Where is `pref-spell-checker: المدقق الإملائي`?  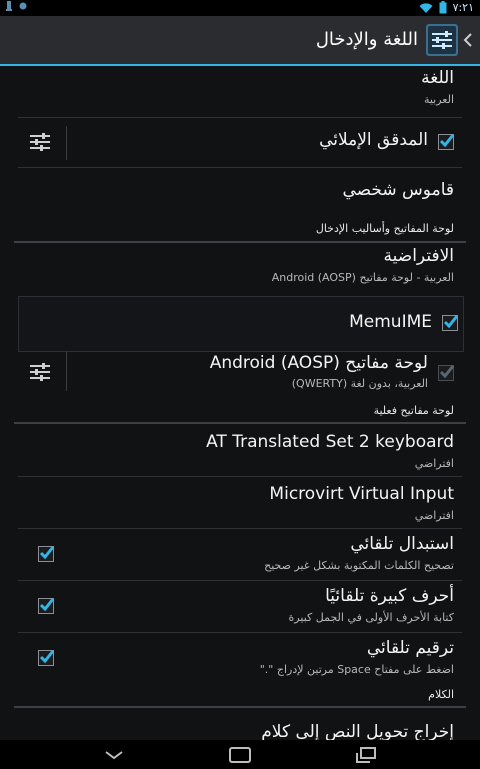
pref-spell-checker: المدقق الإملائي is located at coordinates (240, 142).